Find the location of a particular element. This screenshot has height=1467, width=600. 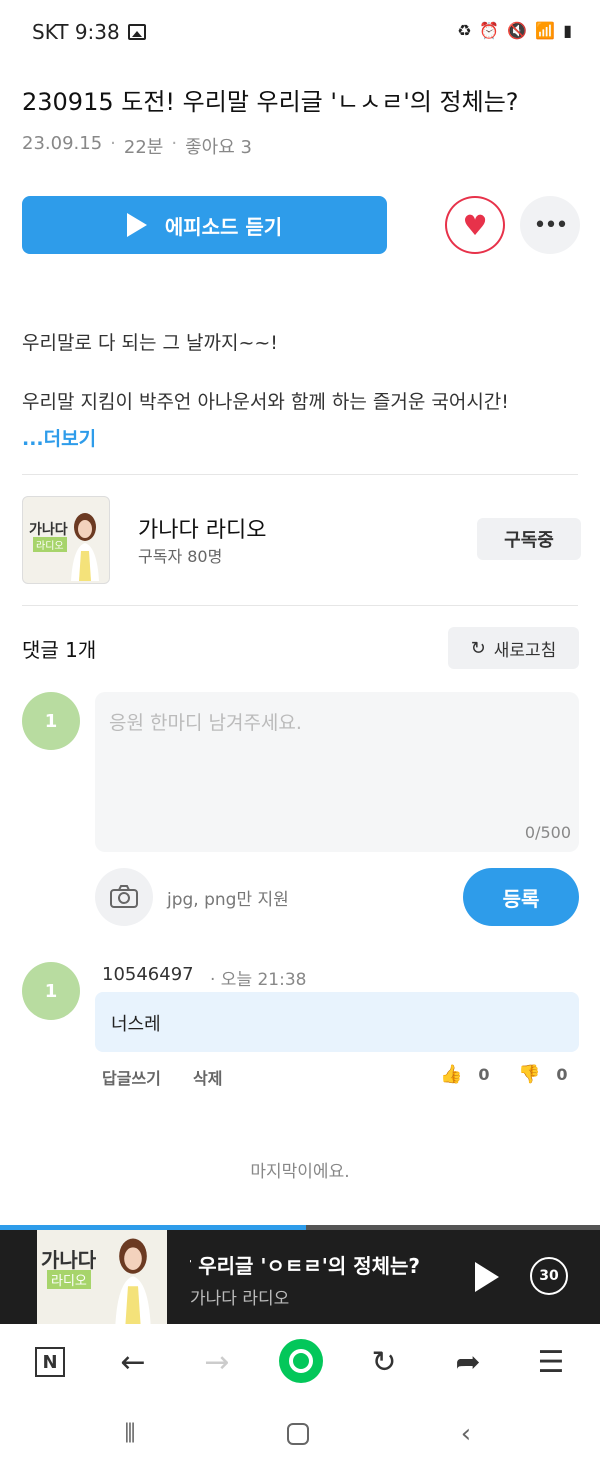

status-right: ♻ ⏰ 🔇 📶 ▮ is located at coordinates (514, 31).